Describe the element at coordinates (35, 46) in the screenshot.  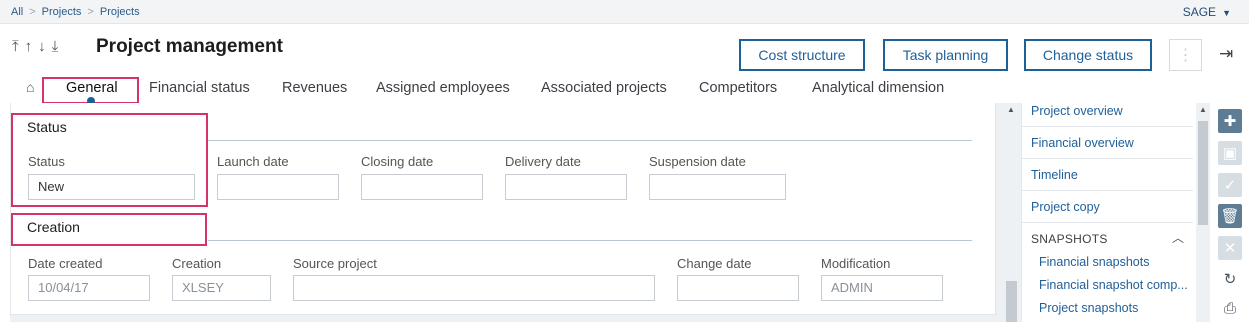
I see `record-navigation: ⤒ ↑ ↓ ⤓` at that location.